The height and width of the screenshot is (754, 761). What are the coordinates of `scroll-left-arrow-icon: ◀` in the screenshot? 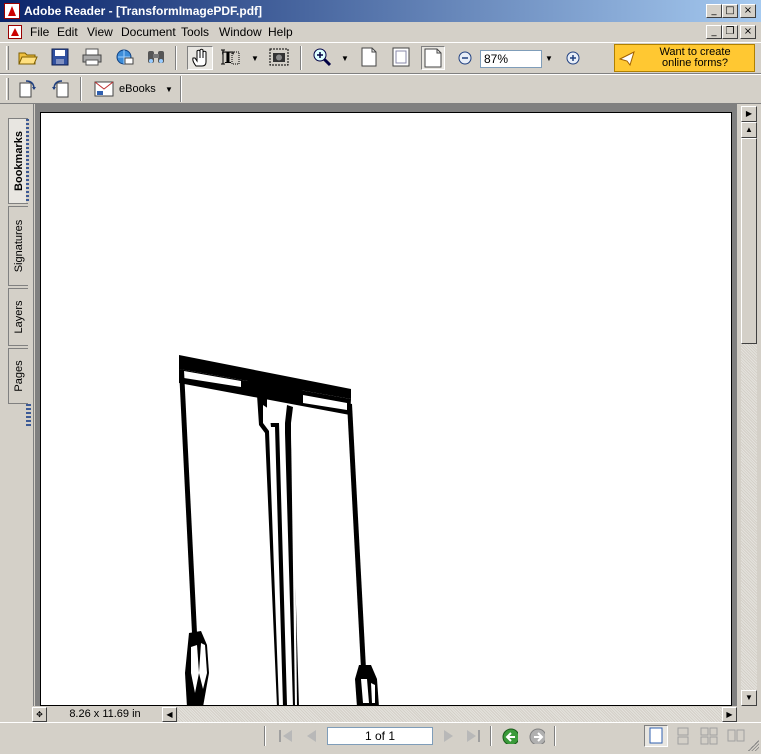 It's located at (169, 714).